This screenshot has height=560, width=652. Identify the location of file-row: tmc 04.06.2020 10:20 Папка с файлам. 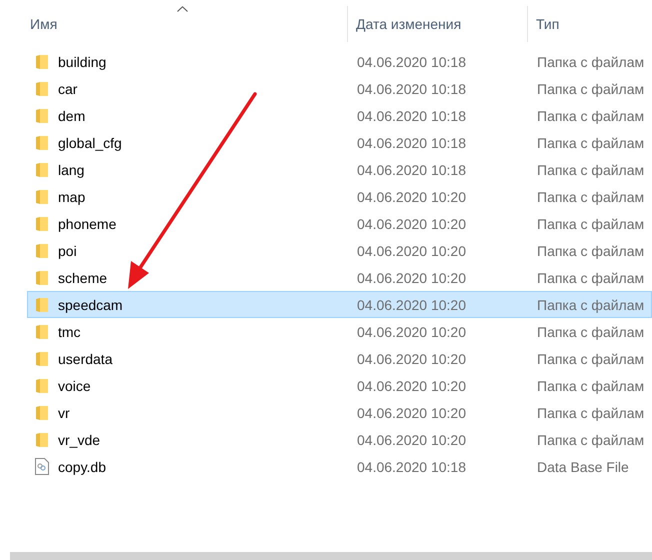
(339, 331).